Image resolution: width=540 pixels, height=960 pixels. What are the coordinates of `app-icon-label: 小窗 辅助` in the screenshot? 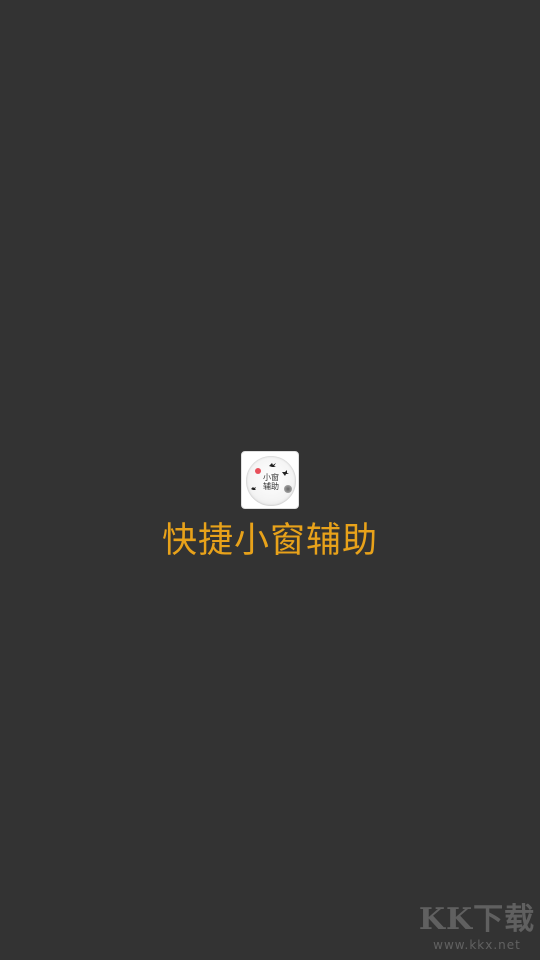 It's located at (271, 482).